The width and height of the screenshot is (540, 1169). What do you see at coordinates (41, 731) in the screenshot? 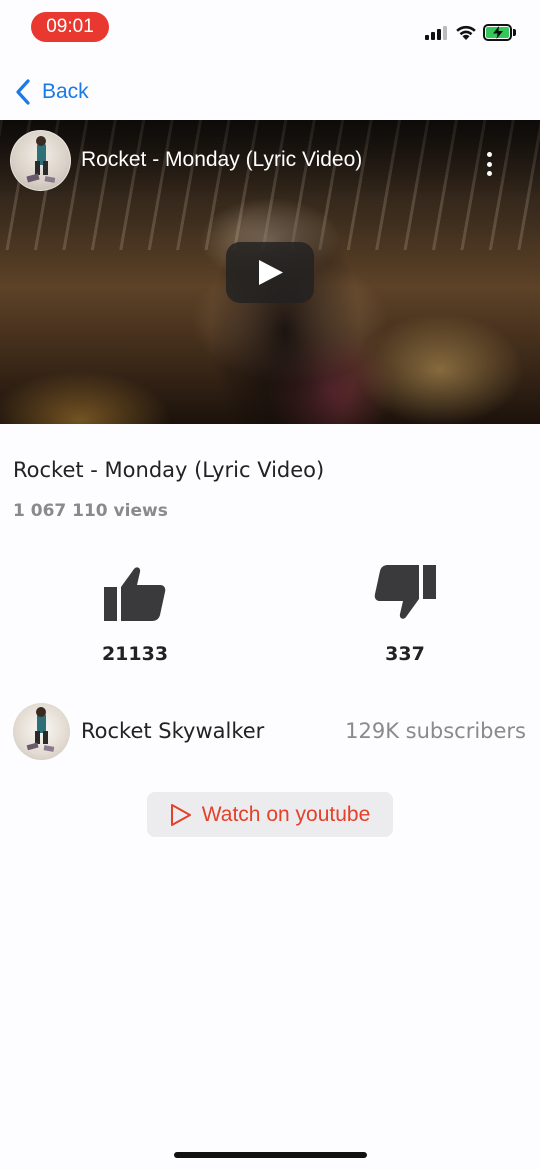
I see `channel-avatar` at bounding box center [41, 731].